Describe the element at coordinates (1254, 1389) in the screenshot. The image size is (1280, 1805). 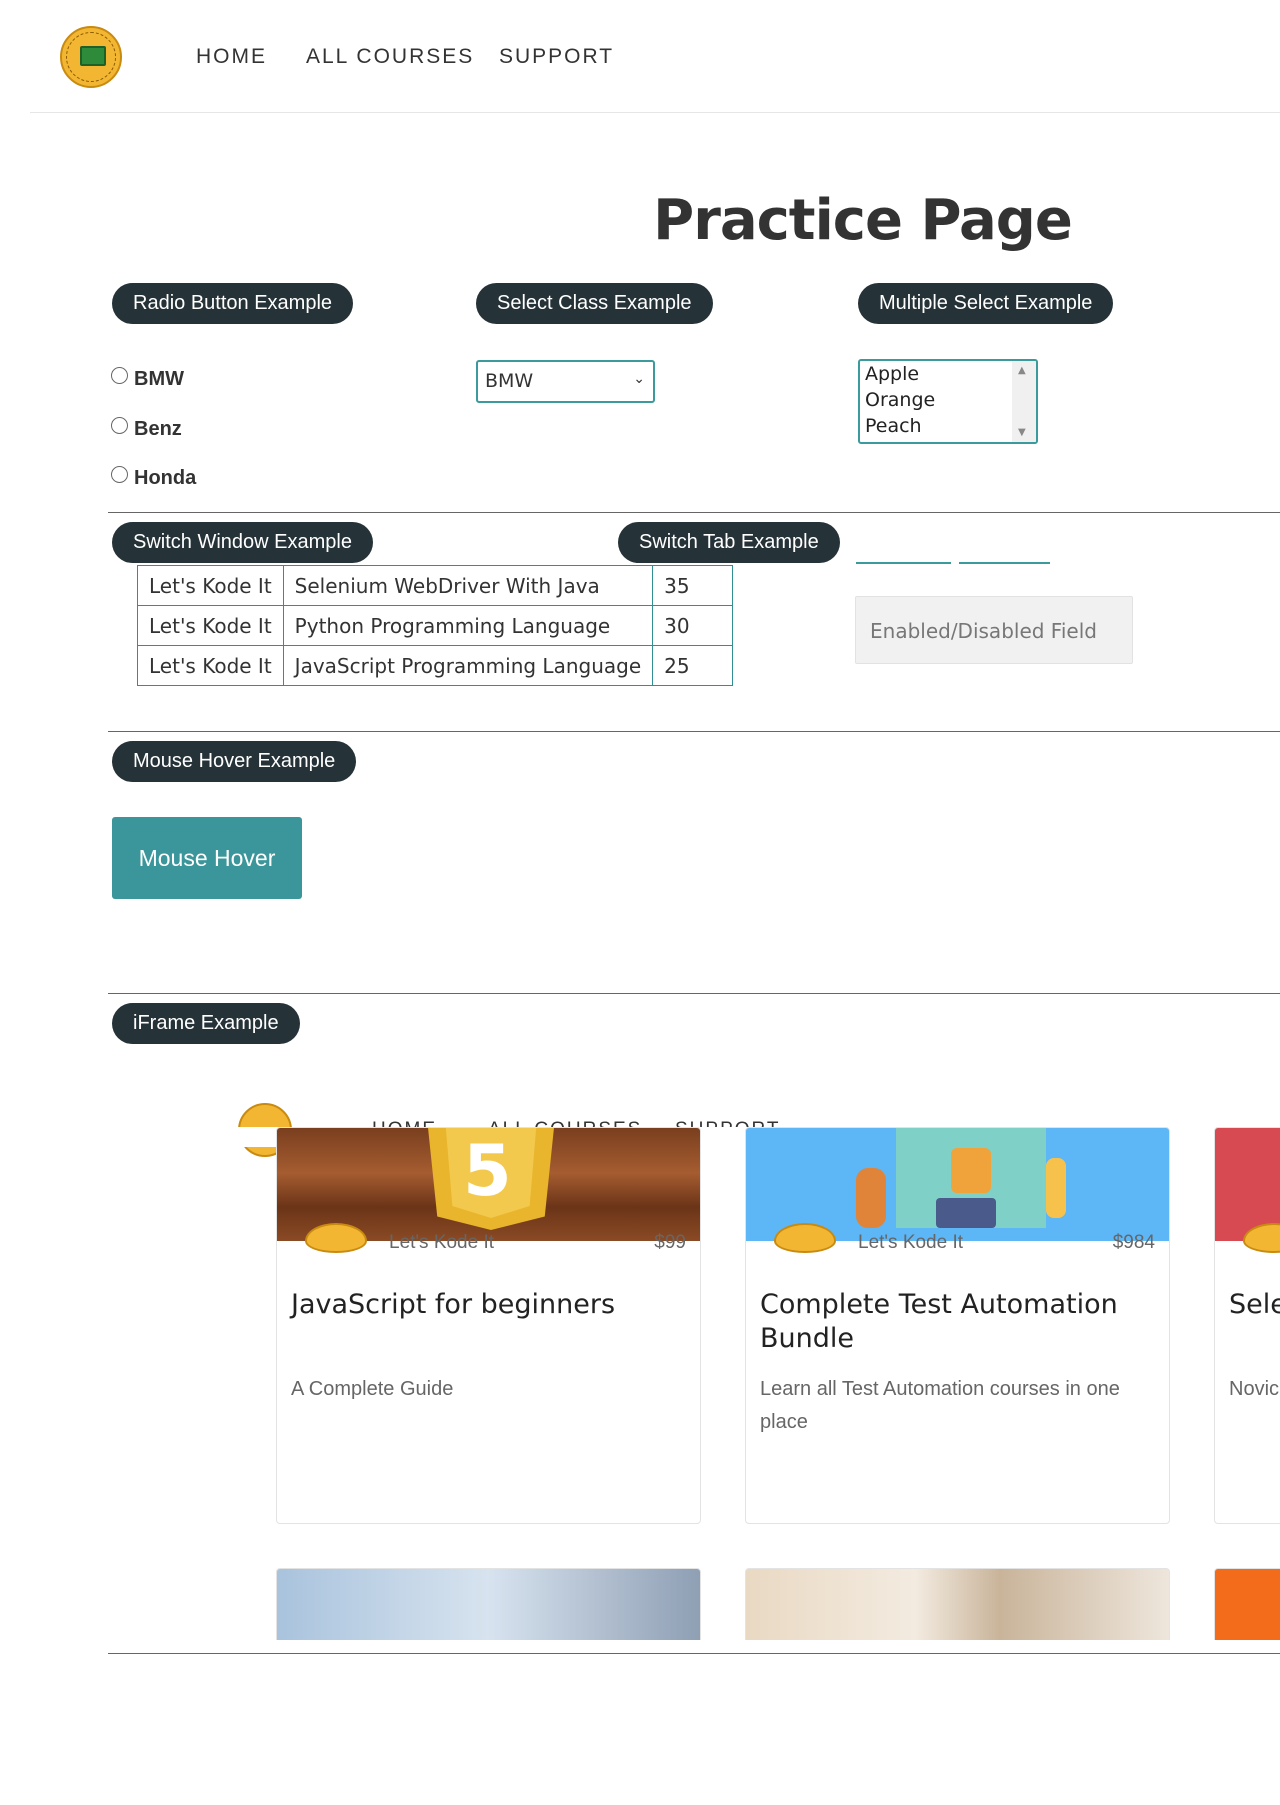
I see `card-description: Novic frame` at that location.